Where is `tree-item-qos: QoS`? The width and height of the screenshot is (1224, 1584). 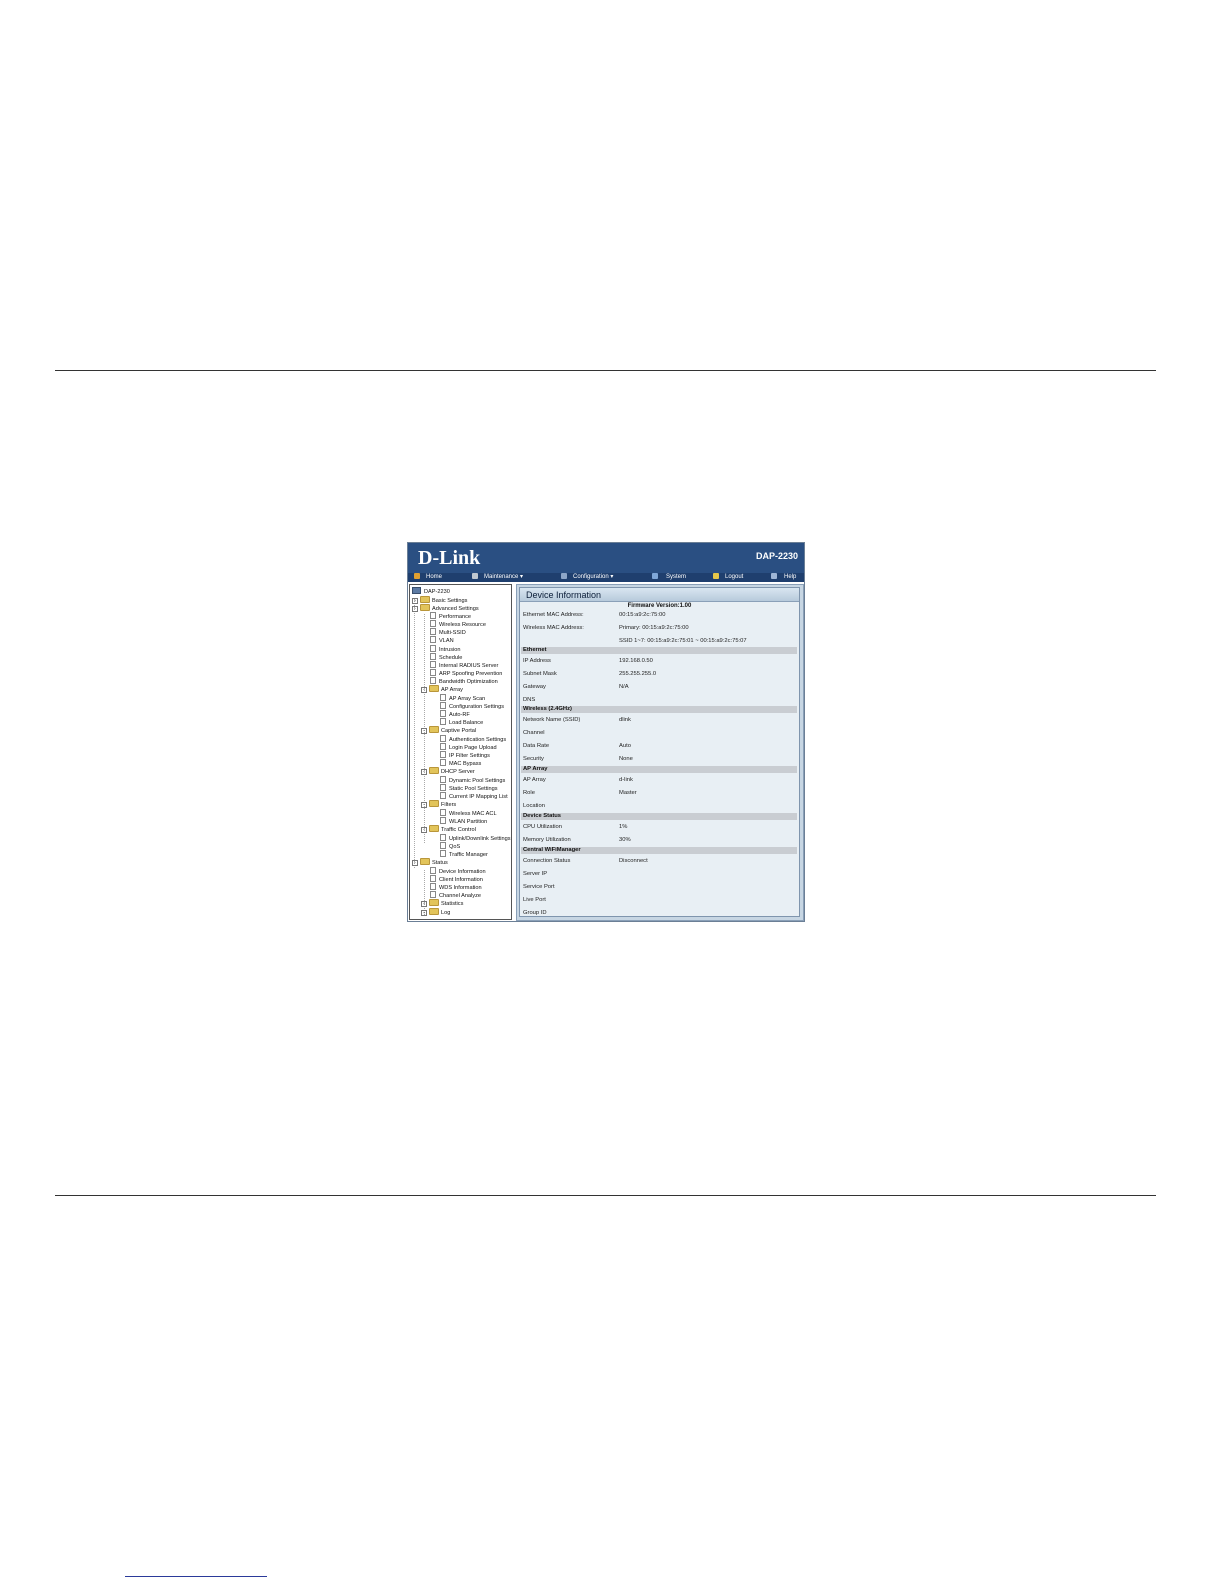
tree-item-qos: QoS is located at coordinates (450, 846).